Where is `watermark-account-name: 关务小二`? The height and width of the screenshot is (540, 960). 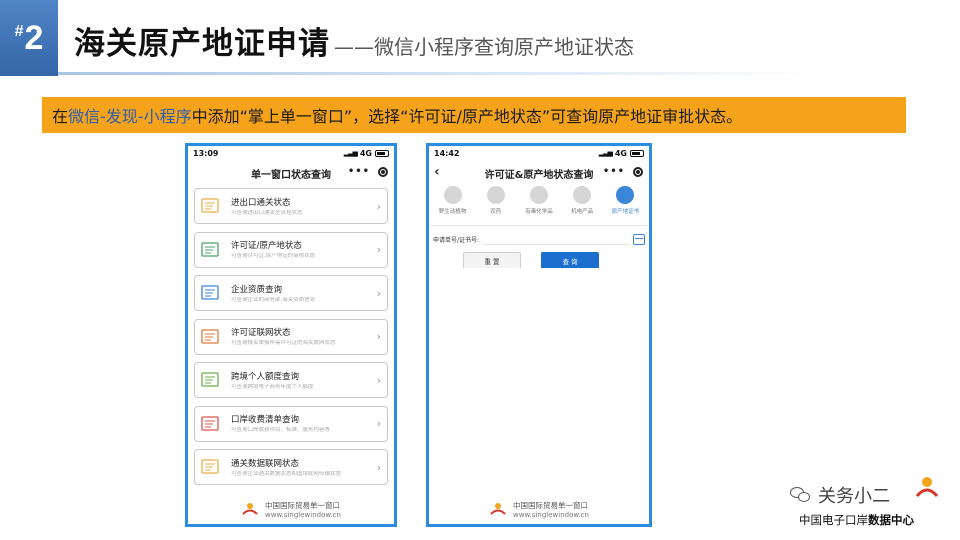
watermark-account-name: 关务小二 is located at coordinates (854, 496).